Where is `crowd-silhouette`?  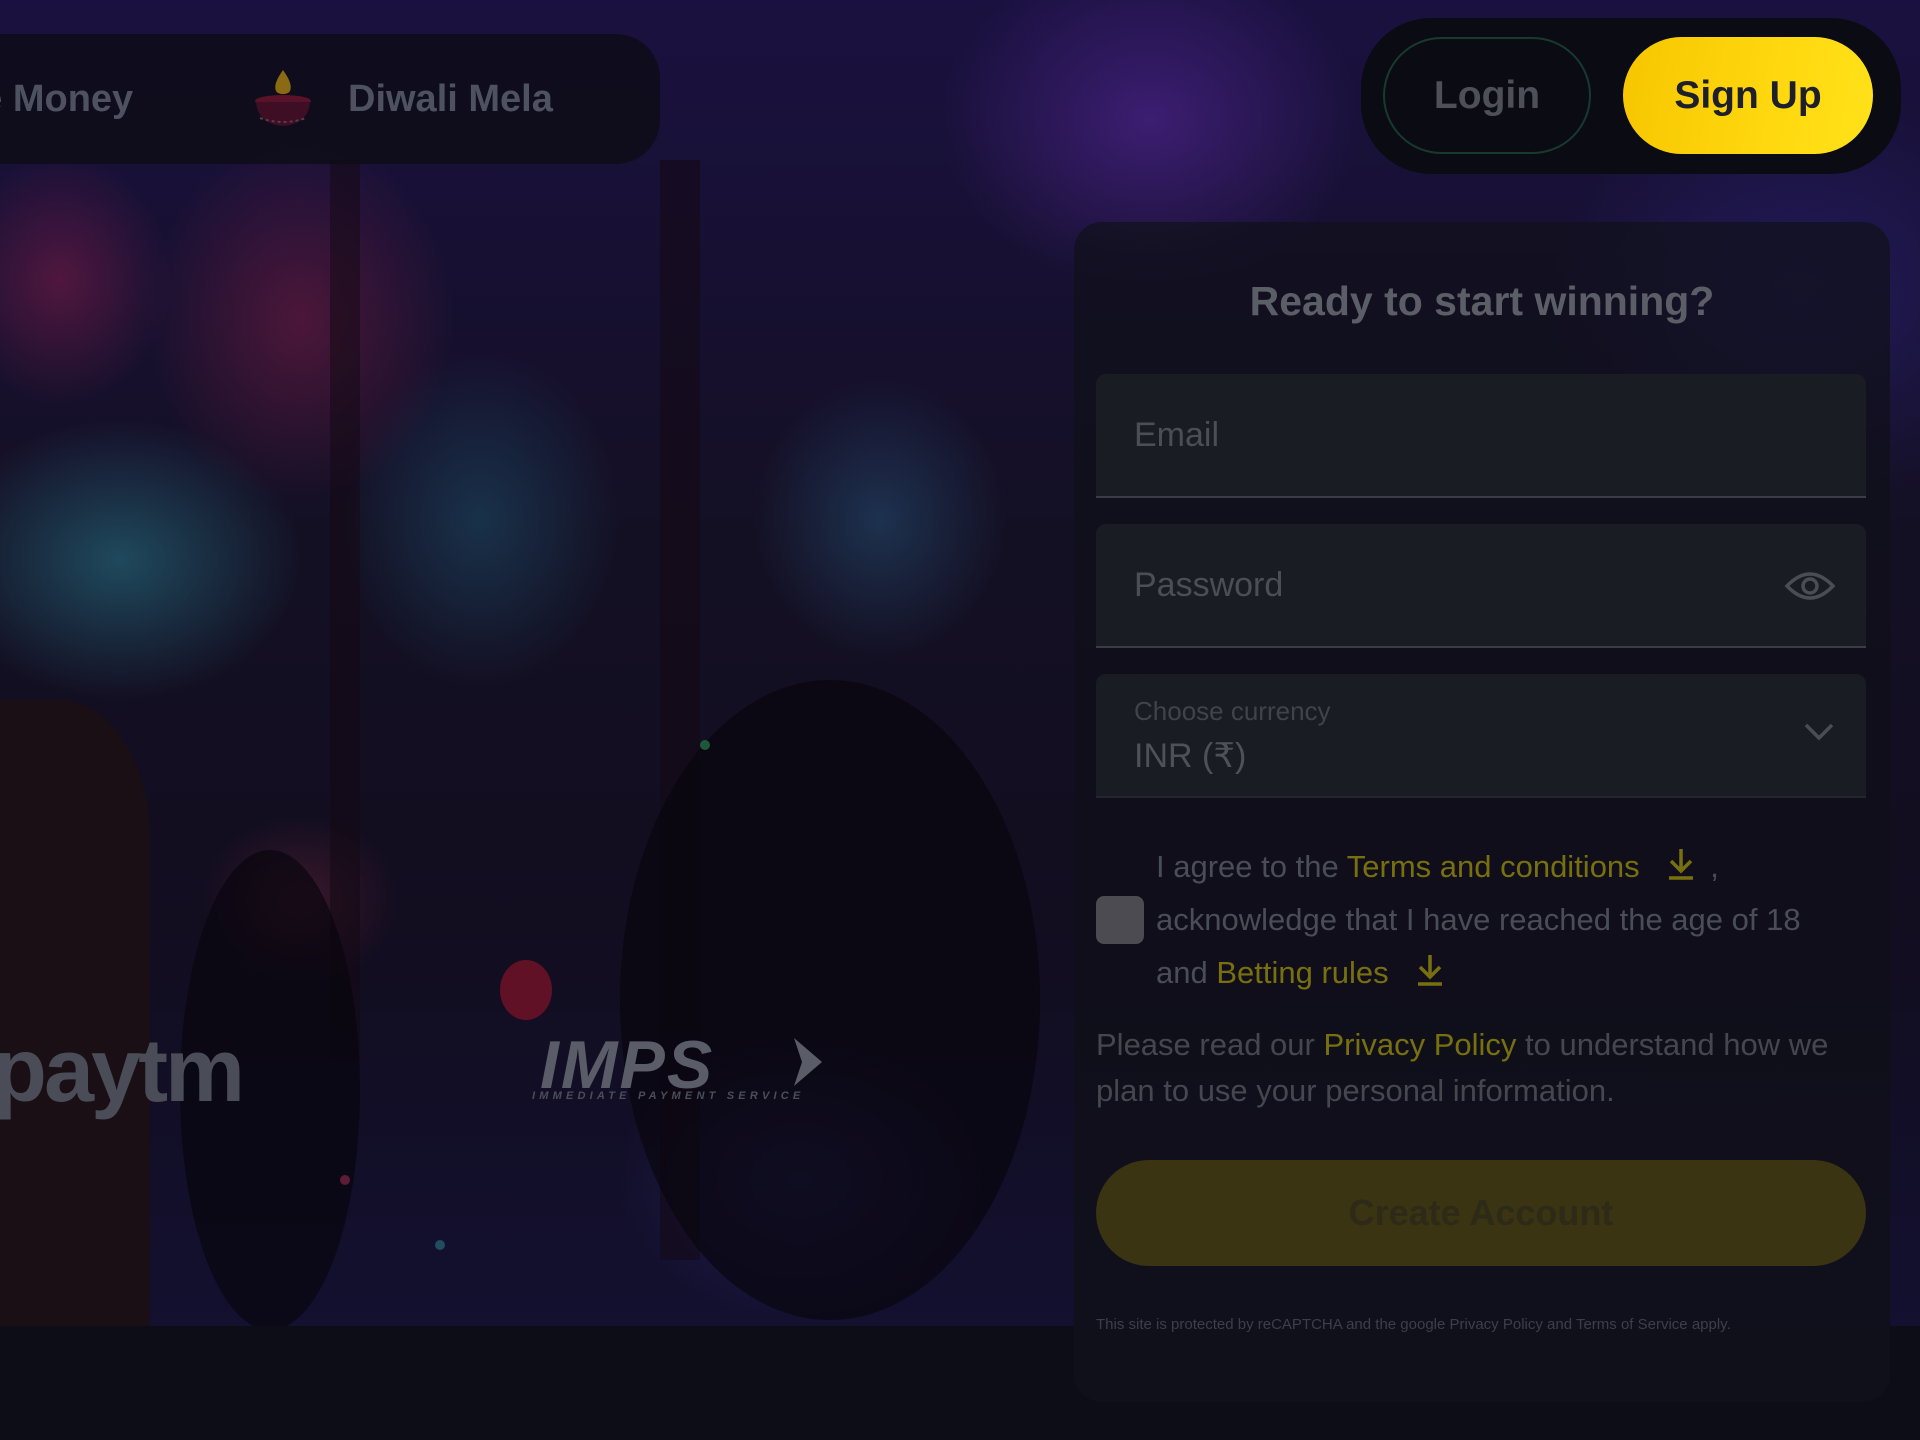
crowd-silhouette is located at coordinates (830, 1000).